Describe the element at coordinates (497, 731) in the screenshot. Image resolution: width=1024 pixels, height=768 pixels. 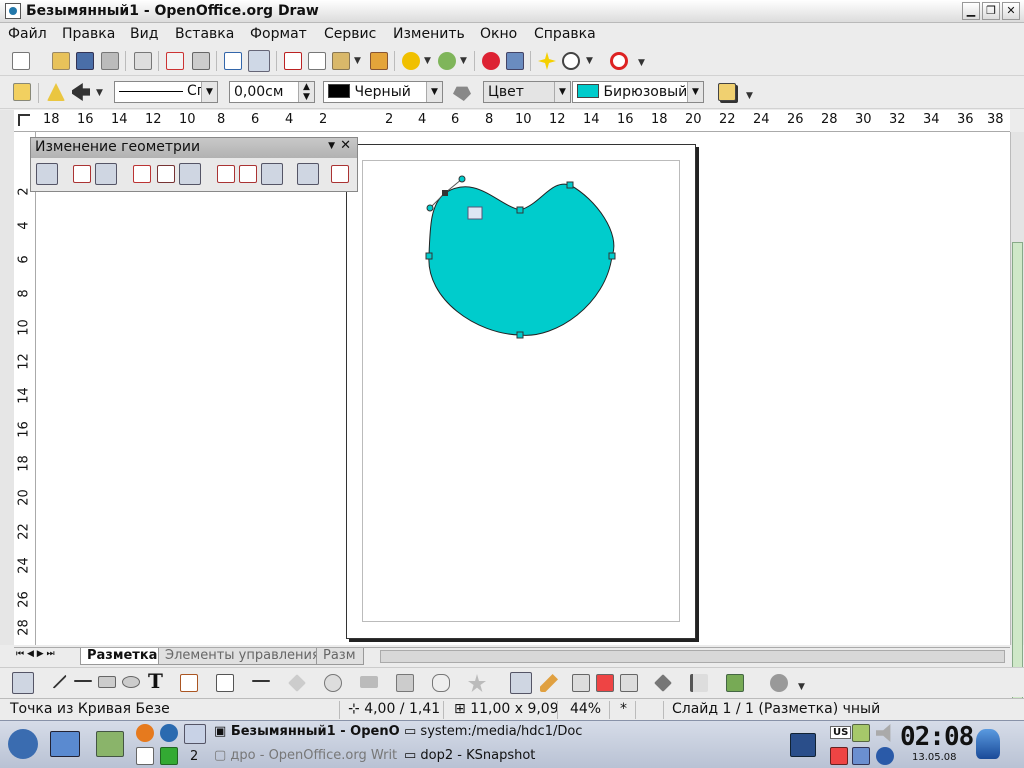
I see `task-konqueror: ▭ system:/media/hdc1/Doc` at that location.